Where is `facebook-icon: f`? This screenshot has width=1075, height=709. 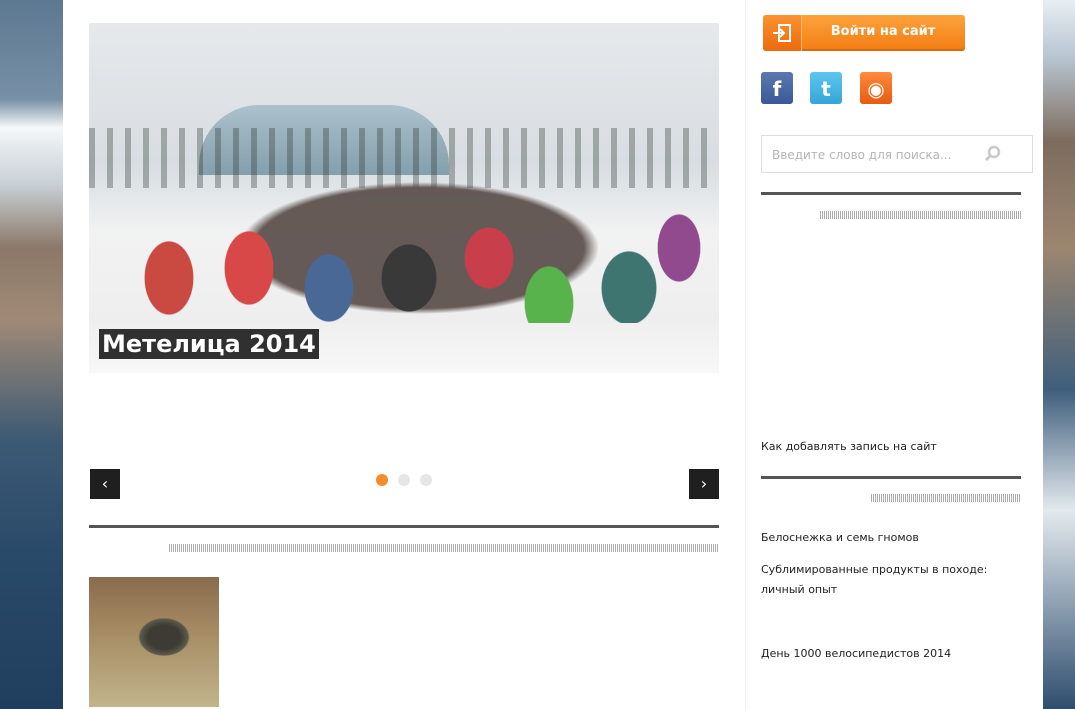
facebook-icon: f is located at coordinates (777, 89).